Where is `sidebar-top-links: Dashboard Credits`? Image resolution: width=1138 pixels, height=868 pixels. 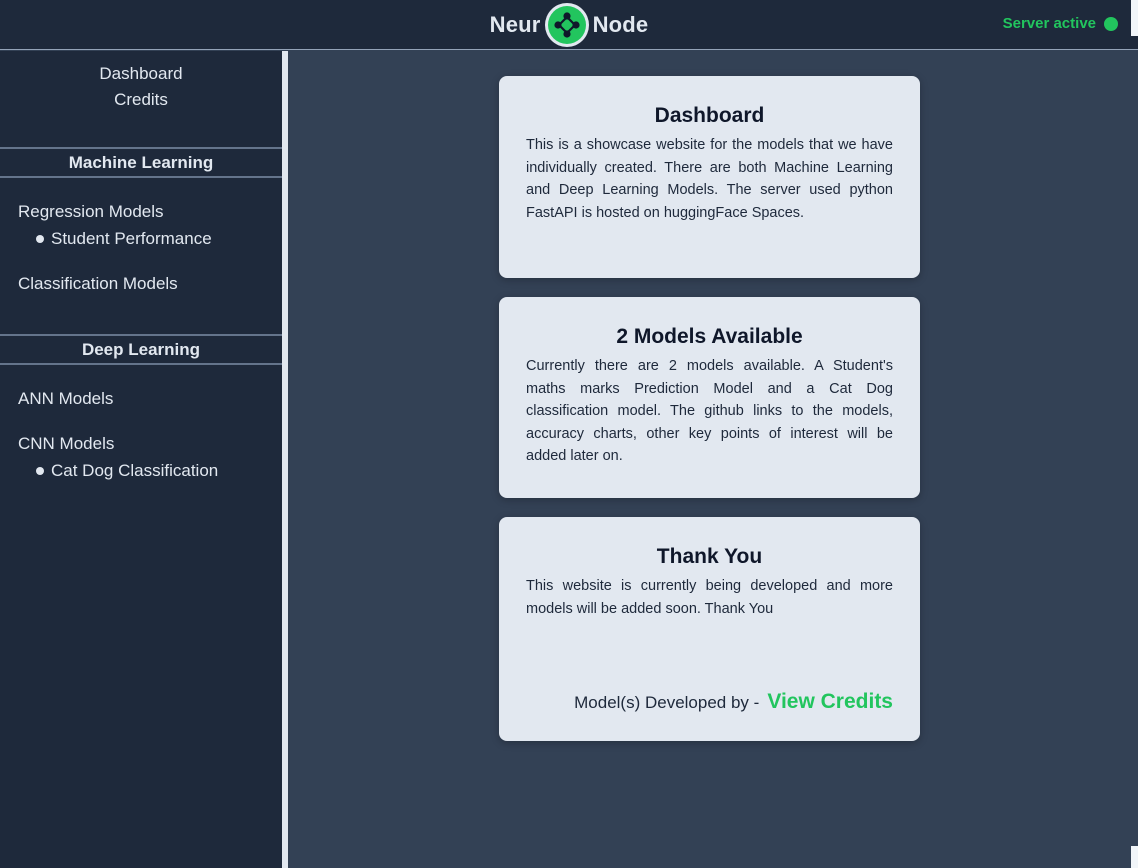
sidebar-top-links: Dashboard Credits is located at coordinates (141, 80).